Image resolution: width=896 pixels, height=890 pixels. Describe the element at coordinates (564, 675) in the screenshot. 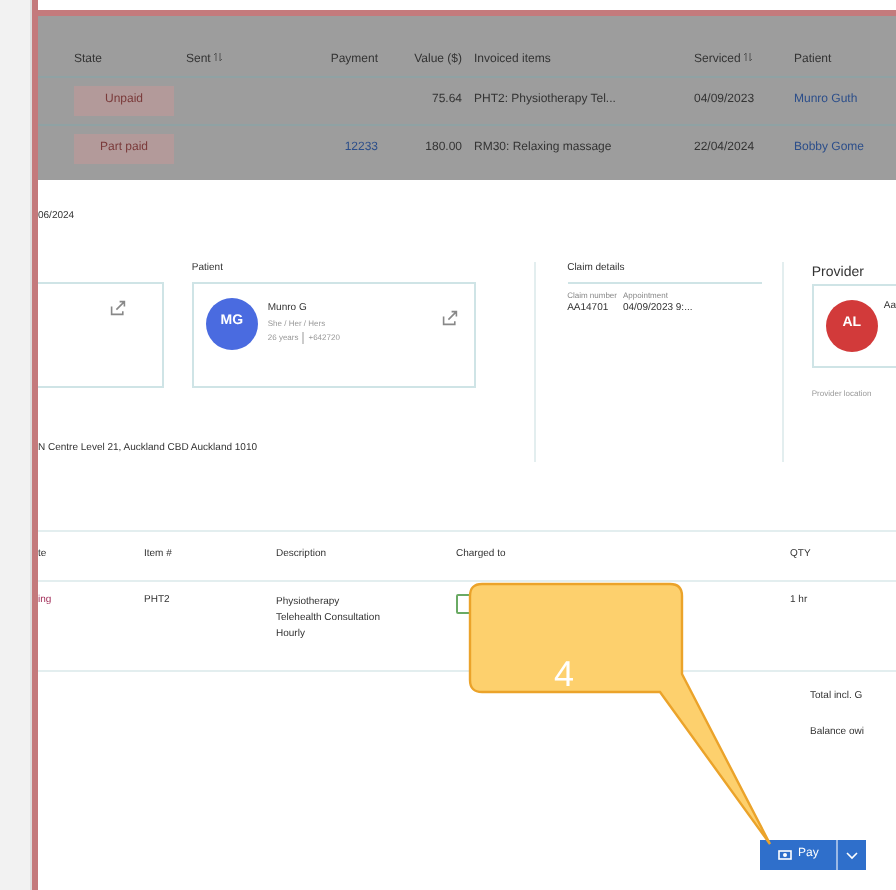

I see `callout-number: 4` at that location.